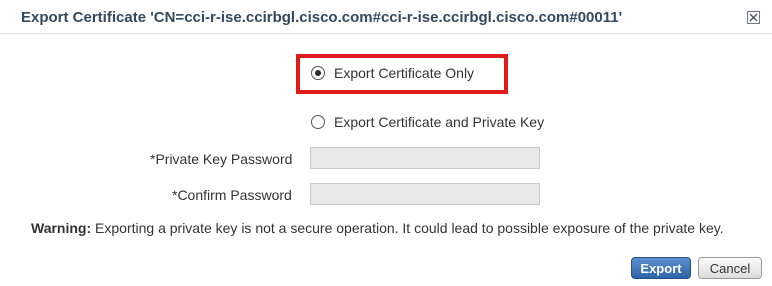  What do you see at coordinates (318, 122) in the screenshot?
I see `radio-unselected-icon` at bounding box center [318, 122].